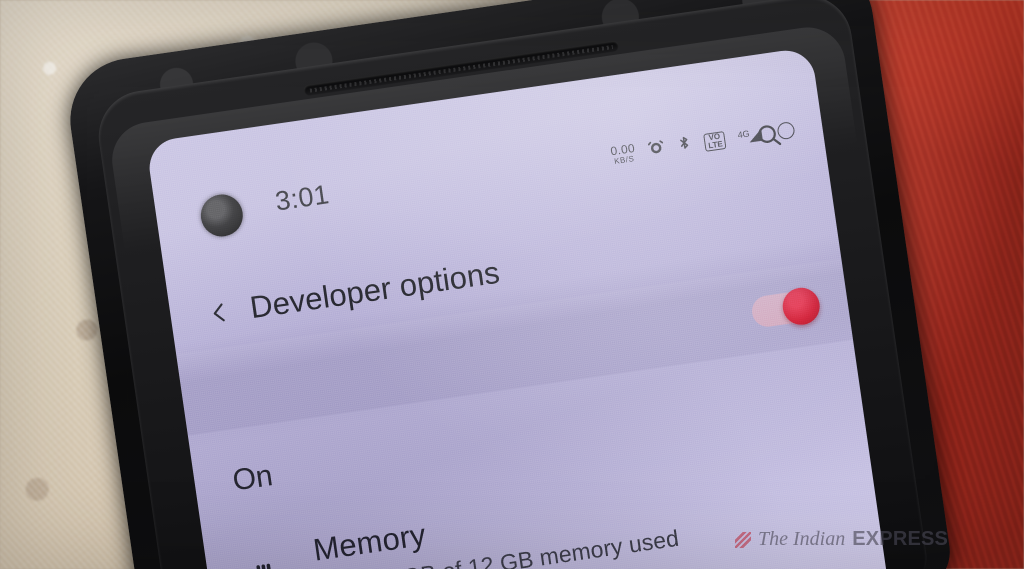 This screenshot has height=569, width=1024. What do you see at coordinates (768, 135) in the screenshot?
I see `search-icon` at bounding box center [768, 135].